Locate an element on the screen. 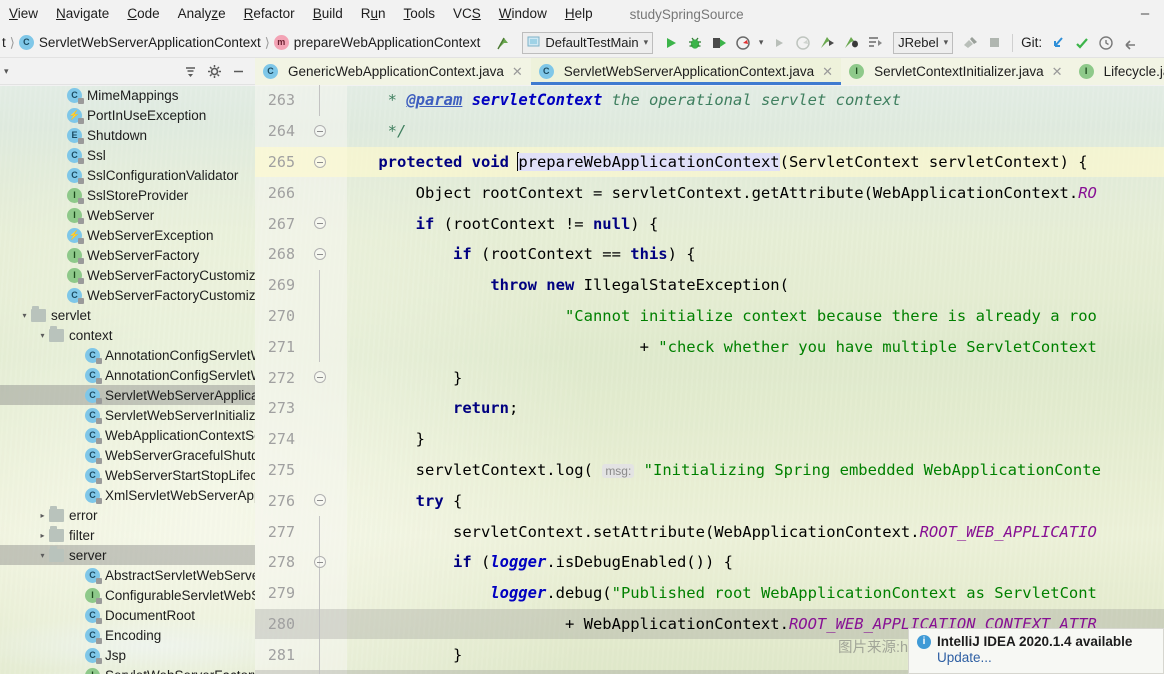  line-number: 274 is located at coordinates (278, 439).